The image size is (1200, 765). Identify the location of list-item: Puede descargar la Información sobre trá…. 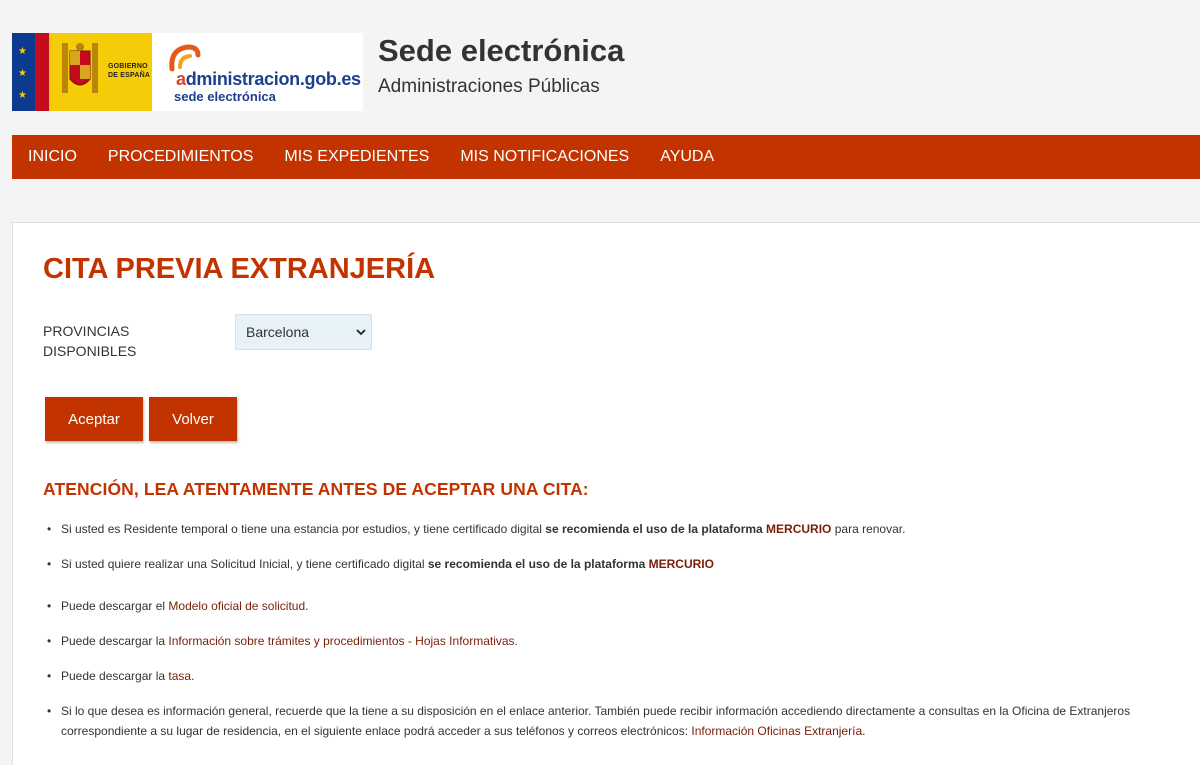
(619, 641).